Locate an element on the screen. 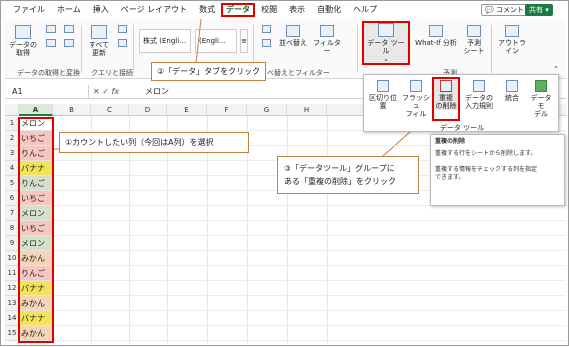  column-a-selection-highlight is located at coordinates (36, 230).